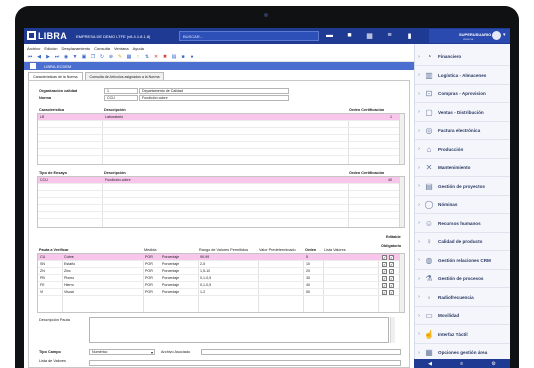  What do you see at coordinates (138, 48) in the screenshot?
I see `menu-ayuda: Ayuda` at bounding box center [138, 48].